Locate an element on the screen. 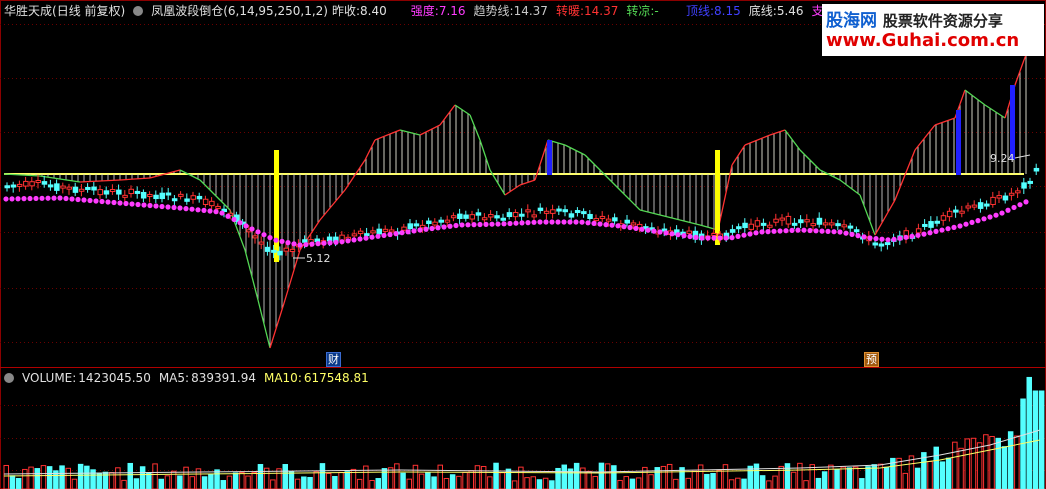  moving-average-dots is located at coordinates (516, 221).